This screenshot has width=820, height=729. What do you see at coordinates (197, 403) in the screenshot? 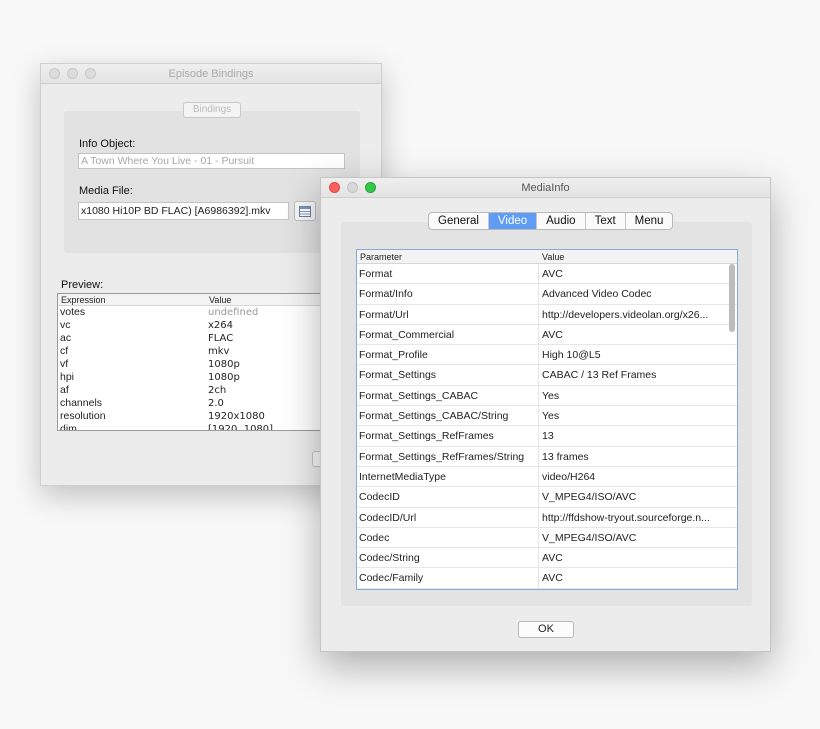
I see `preview-row: channels 2.0` at bounding box center [197, 403].